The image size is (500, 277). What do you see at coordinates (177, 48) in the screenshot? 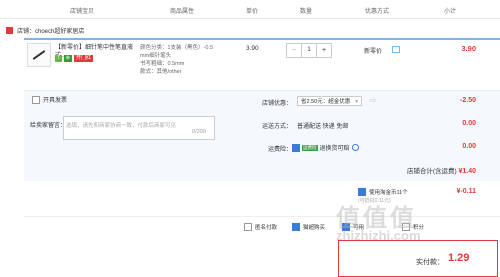
I see `attr-color: 颜色分类：1支装（黑色）-0.5` at bounding box center [177, 48].